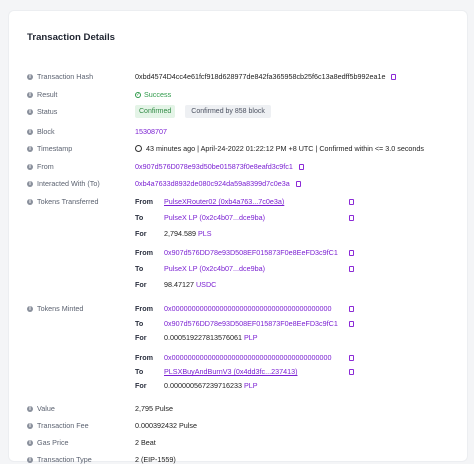 This screenshot has width=474, height=464. What do you see at coordinates (205, 233) in the screenshot?
I see `token-link: PLS` at bounding box center [205, 233].